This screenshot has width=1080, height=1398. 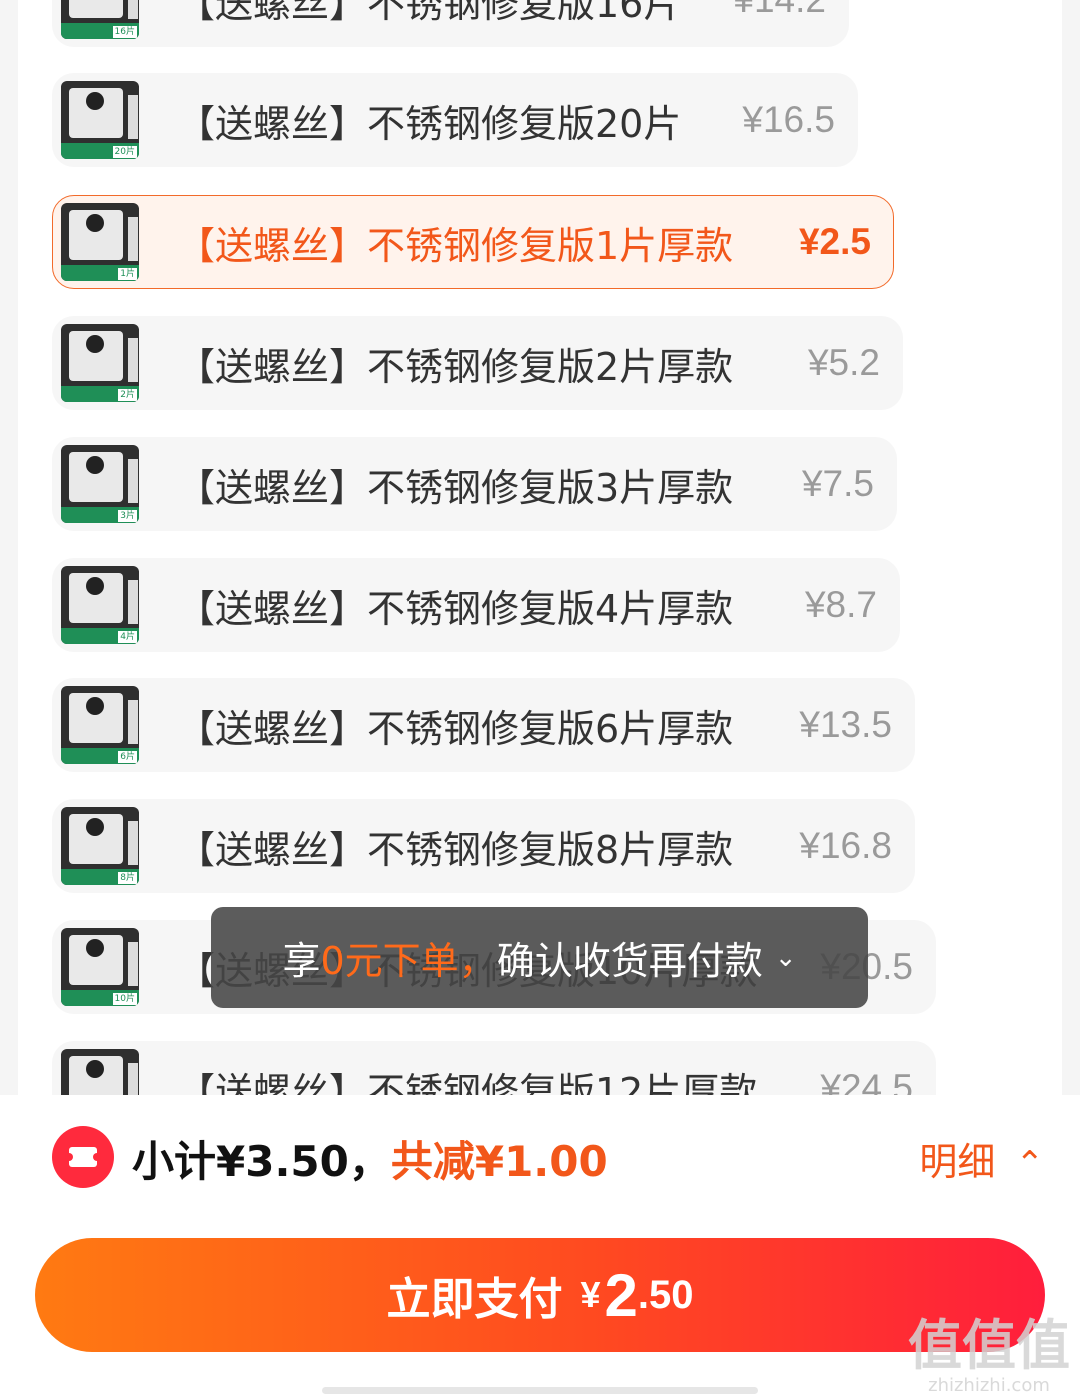 What do you see at coordinates (100, 846) in the screenshot?
I see `sku-thumbnail: 8片` at bounding box center [100, 846].